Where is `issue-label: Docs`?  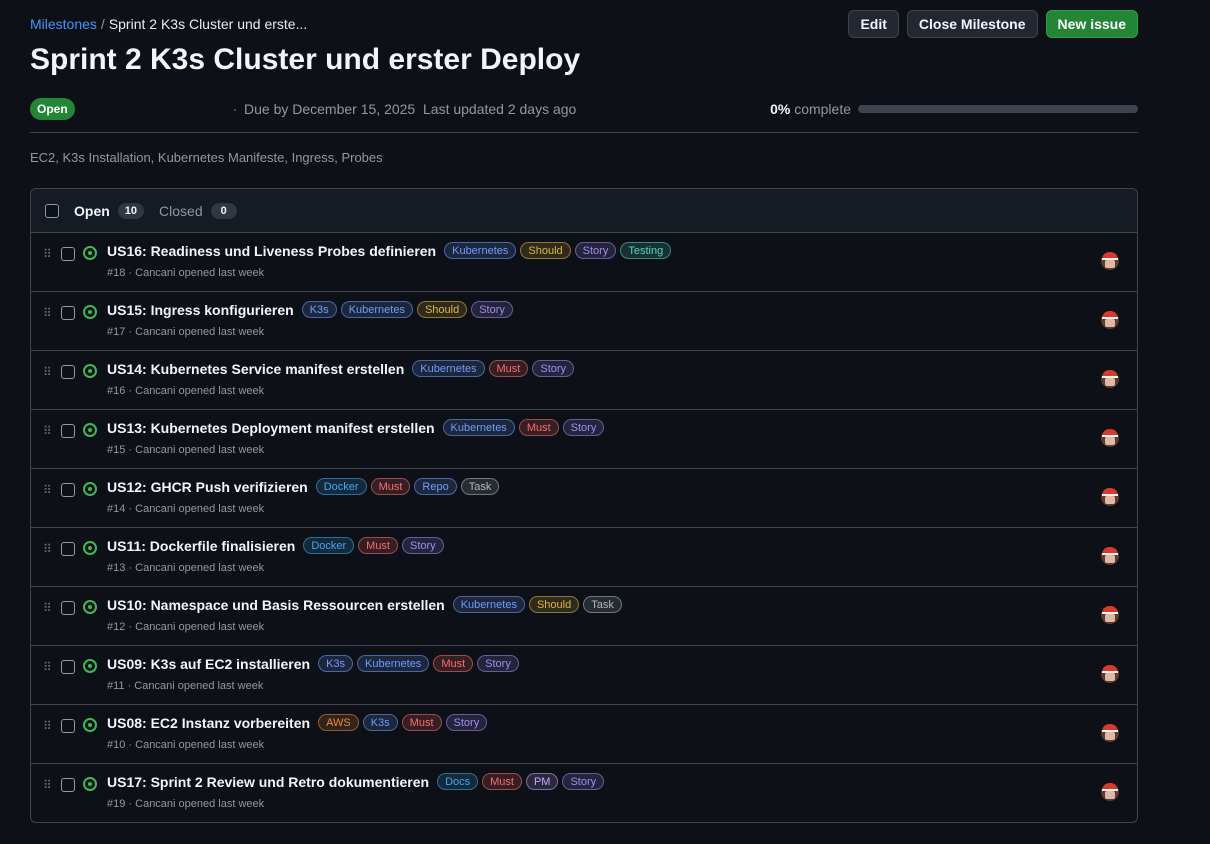
issue-label: Docs is located at coordinates (458, 781).